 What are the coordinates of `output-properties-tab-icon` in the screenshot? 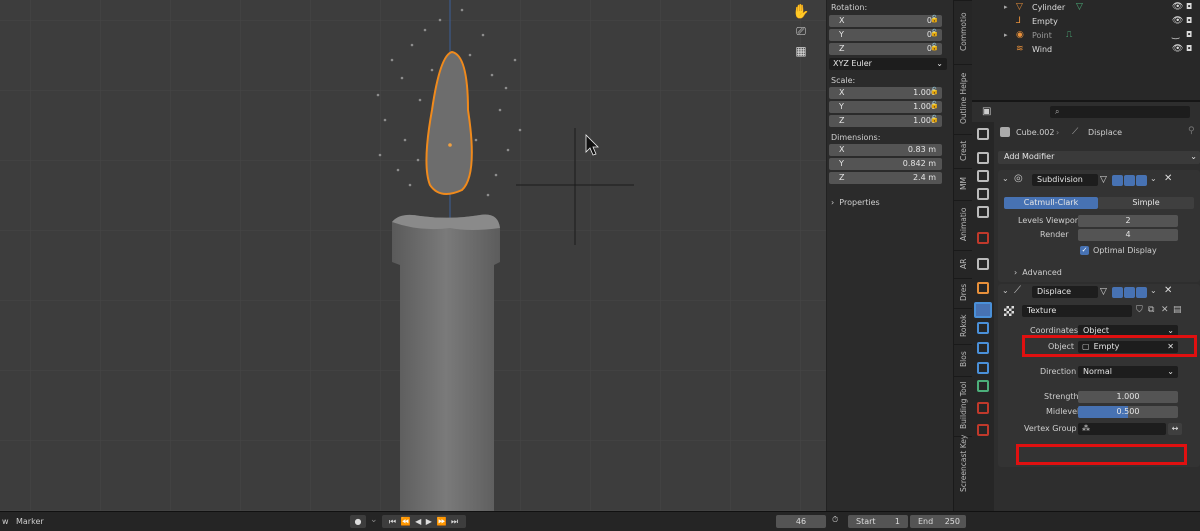 It's located at (983, 176).